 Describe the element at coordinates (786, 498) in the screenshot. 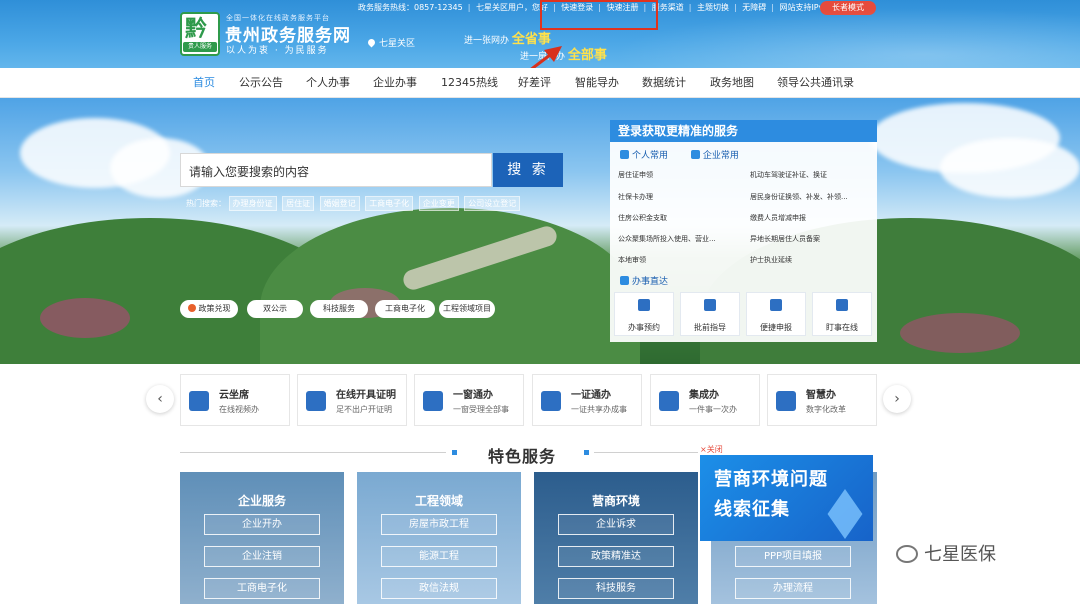

I see `promo-banner: 营商环境问题 线索征集` at that location.